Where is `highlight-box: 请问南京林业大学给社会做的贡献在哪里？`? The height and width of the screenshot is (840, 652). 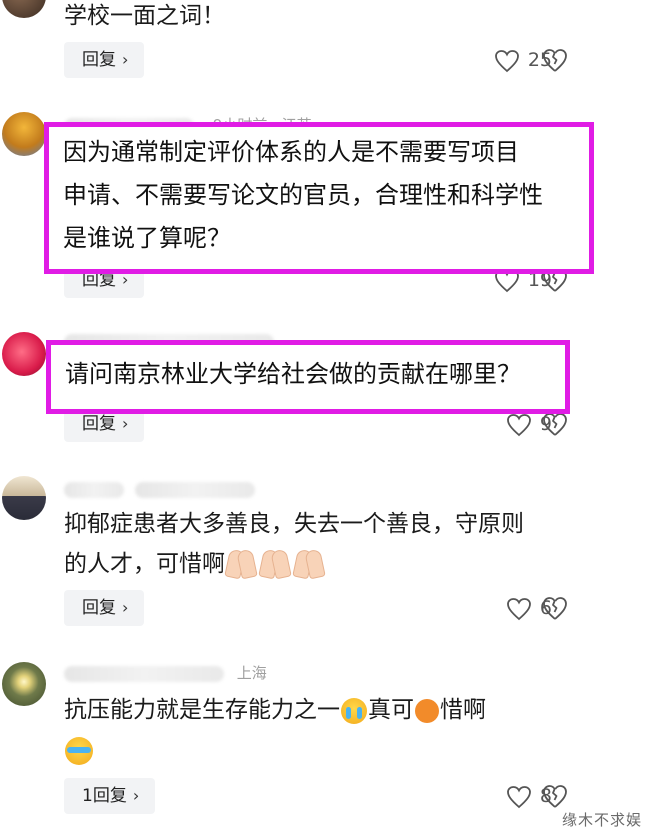
highlight-box: 请问南京林业大学给社会做的贡献在哪里？ is located at coordinates (308, 377).